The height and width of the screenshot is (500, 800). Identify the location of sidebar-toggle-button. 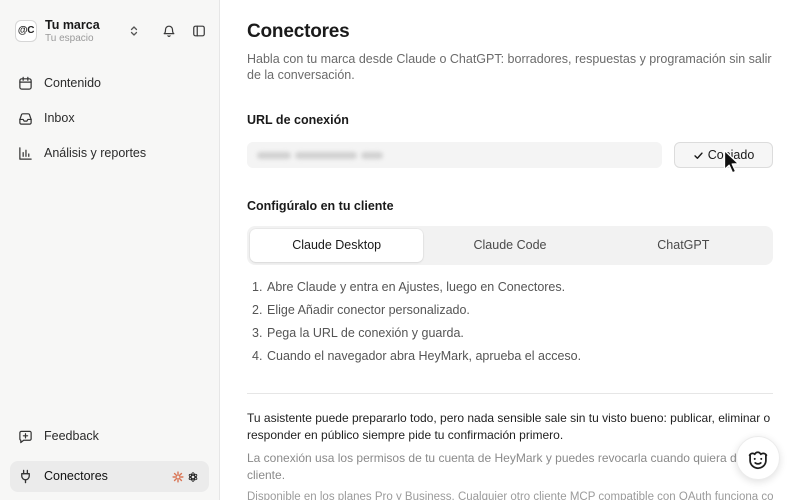
(199, 31).